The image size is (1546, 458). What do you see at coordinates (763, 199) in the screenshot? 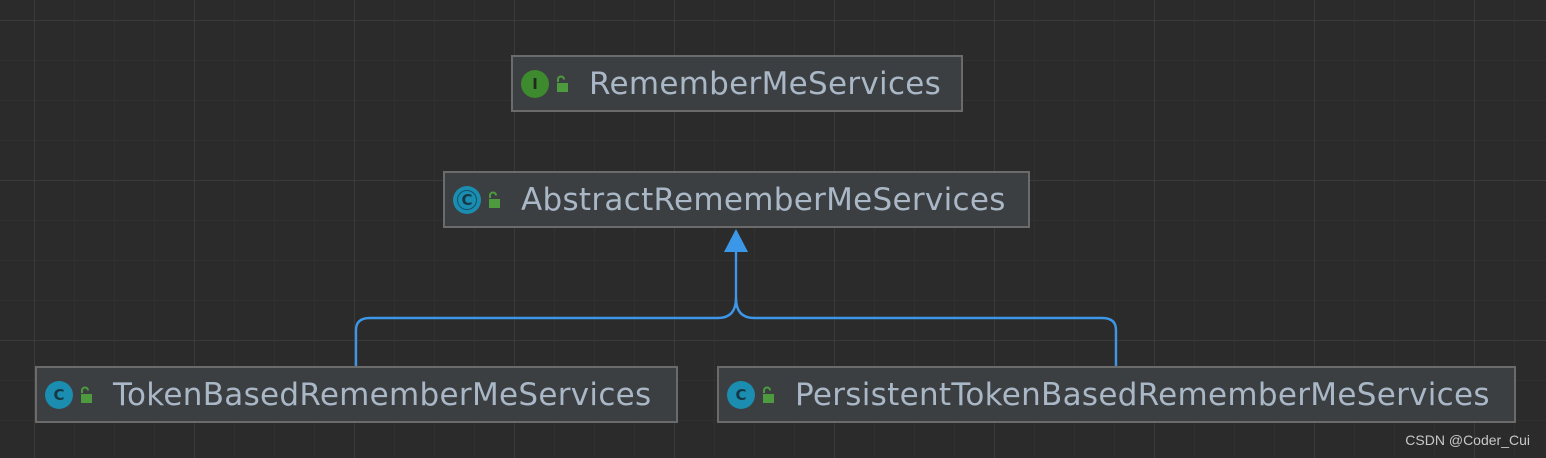
I see `node-label: AbstractRememberMeServices` at bounding box center [763, 199].